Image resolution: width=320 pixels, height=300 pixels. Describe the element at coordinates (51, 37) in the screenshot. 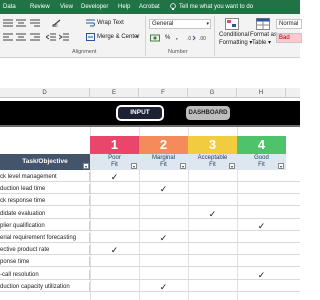

I see `decrease-indent-icon` at that location.